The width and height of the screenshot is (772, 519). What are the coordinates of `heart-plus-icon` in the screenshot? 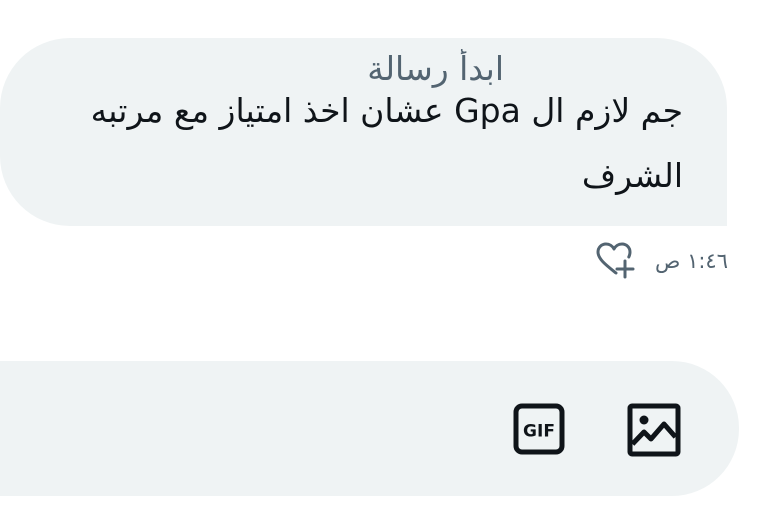 It's located at (615, 260).